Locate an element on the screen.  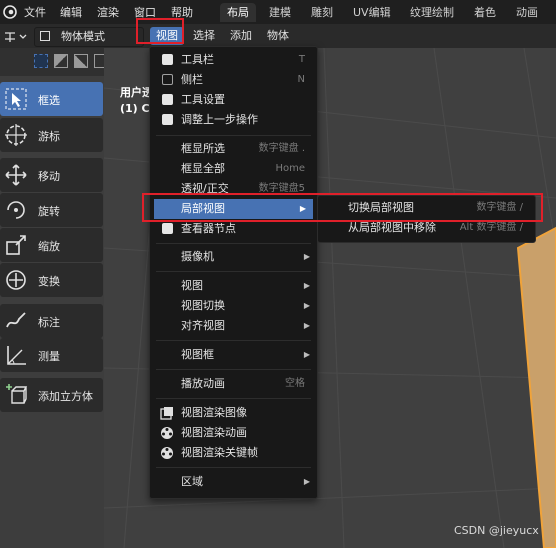
watermark: CSDN @jieyucx is located at coordinates (496, 530).